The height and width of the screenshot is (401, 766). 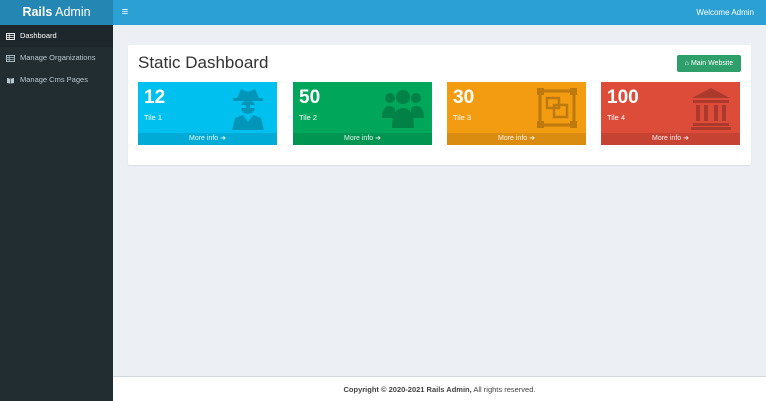 I want to click on menu-toggle-icon: ≡, so click(x=125, y=12).